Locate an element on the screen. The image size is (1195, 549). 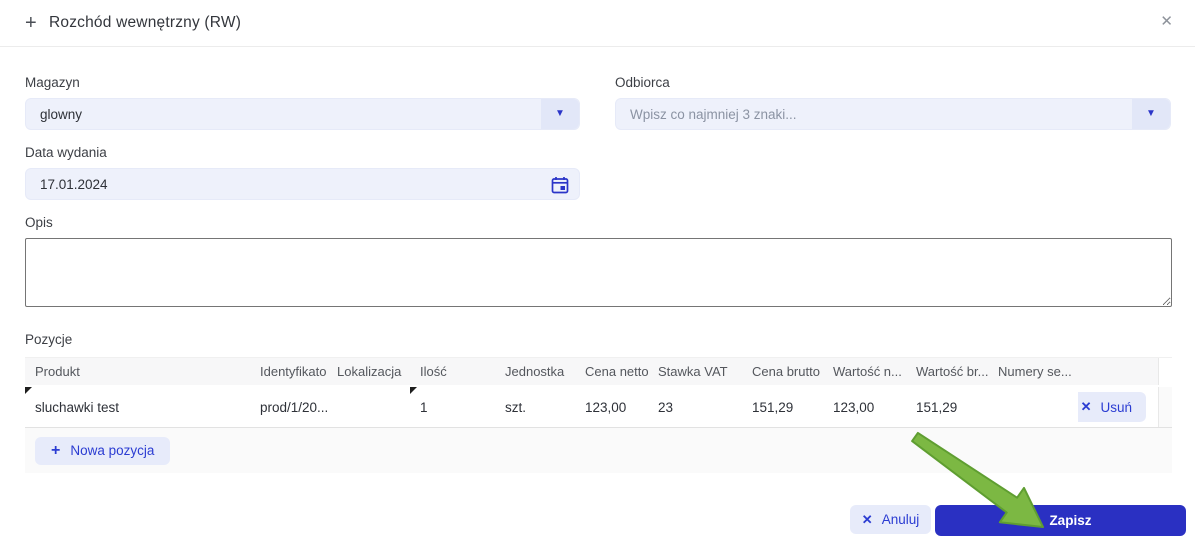
data-wydania-label: Data wydania is located at coordinates (66, 152).